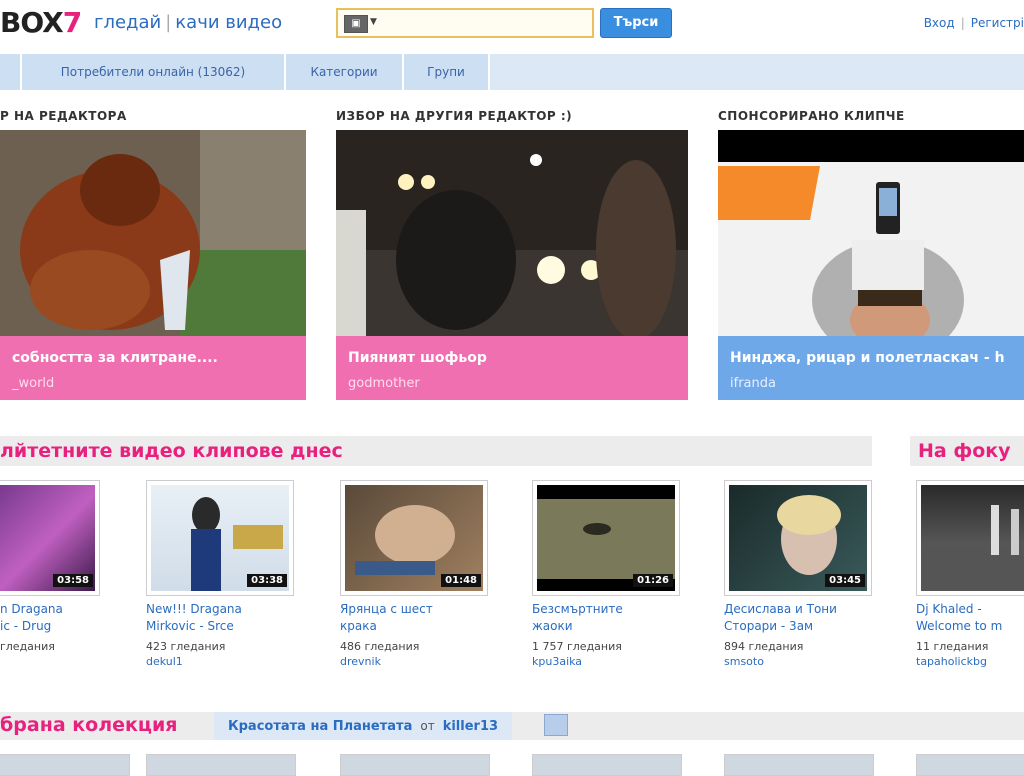 The height and width of the screenshot is (776, 1024). Describe the element at coordinates (221, 618) in the screenshot. I see `video-title: New!!! Dragana Mirkovic - Srce` at that location.